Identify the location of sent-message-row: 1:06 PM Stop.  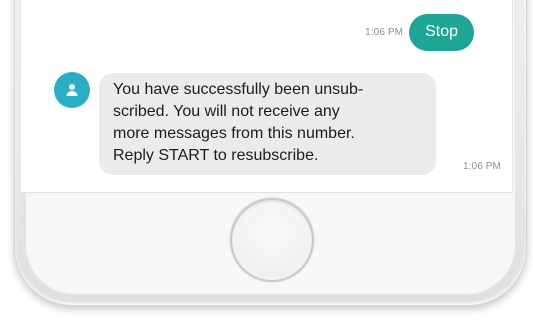
(419, 32).